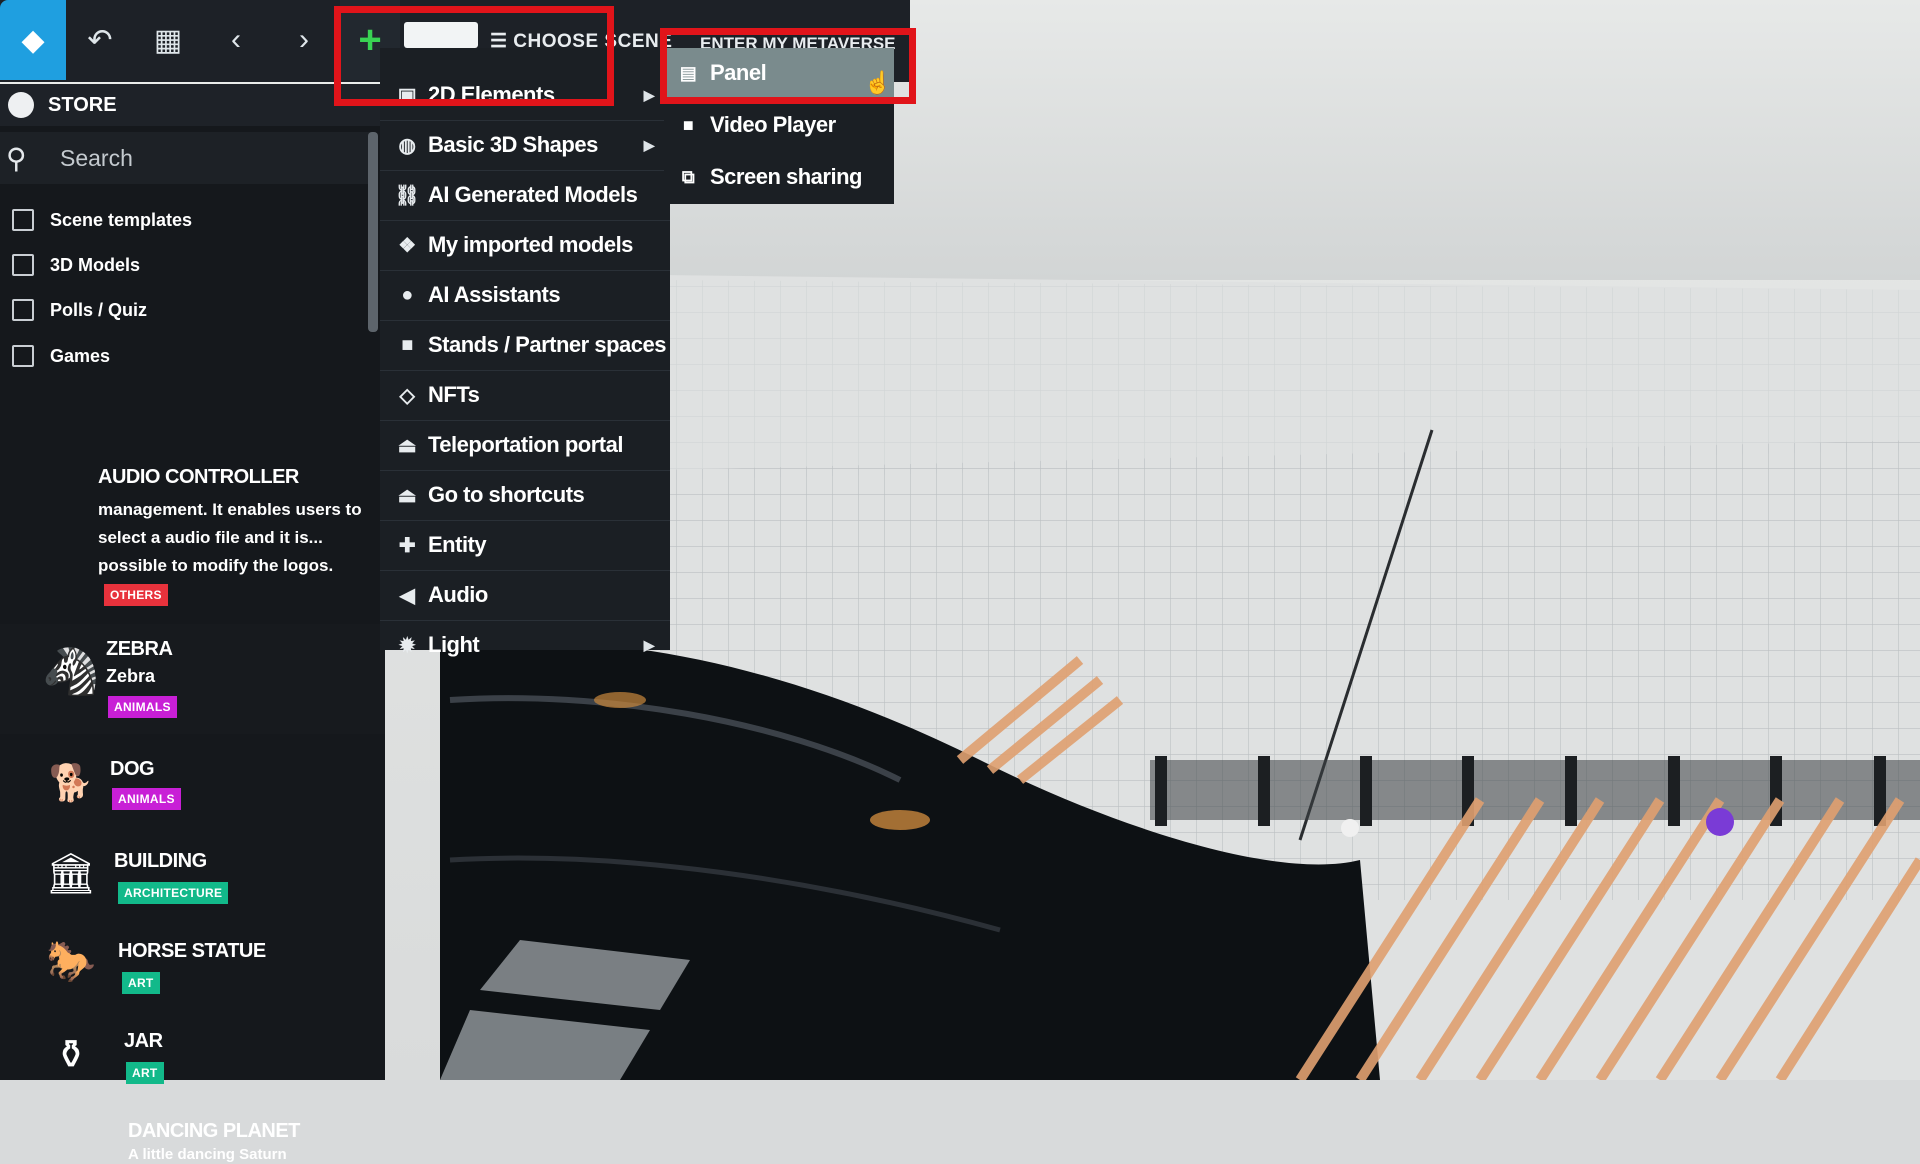 This screenshot has width=1920, height=1164. Describe the element at coordinates (139, 649) in the screenshot. I see `item-title: ZEBRA` at that location.